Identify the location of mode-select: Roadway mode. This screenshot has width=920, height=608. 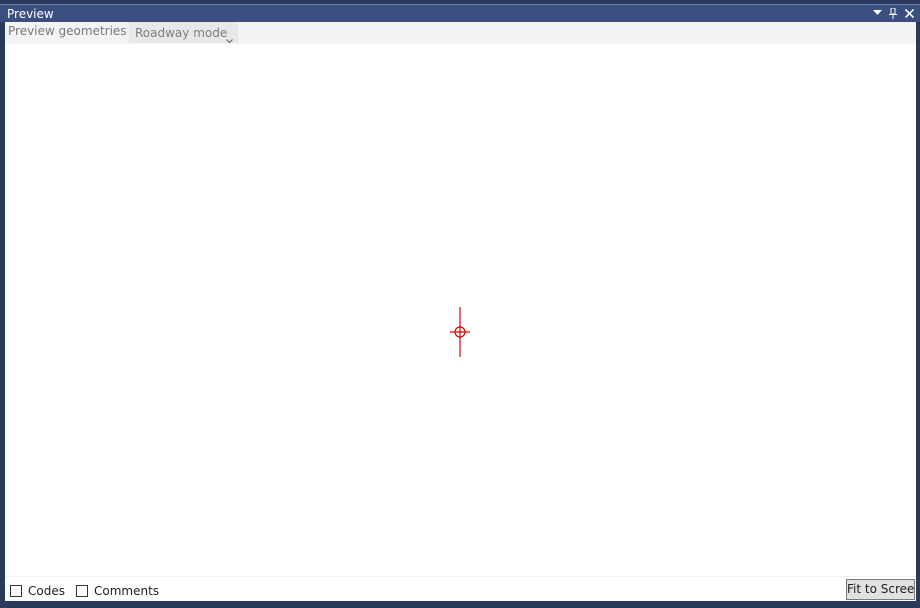
(183, 33).